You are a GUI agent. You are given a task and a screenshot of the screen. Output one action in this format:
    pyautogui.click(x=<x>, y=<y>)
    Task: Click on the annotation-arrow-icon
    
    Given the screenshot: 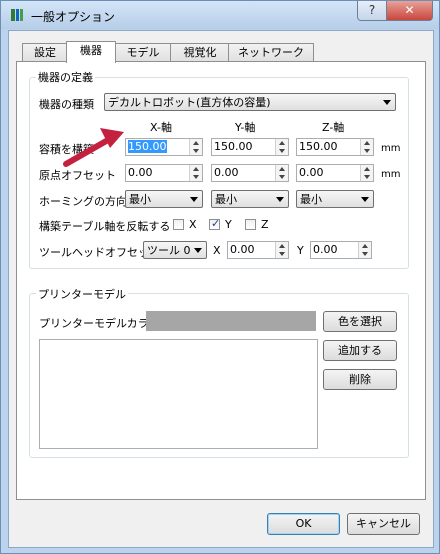 What is the action you would take?
    pyautogui.click(x=93, y=147)
    